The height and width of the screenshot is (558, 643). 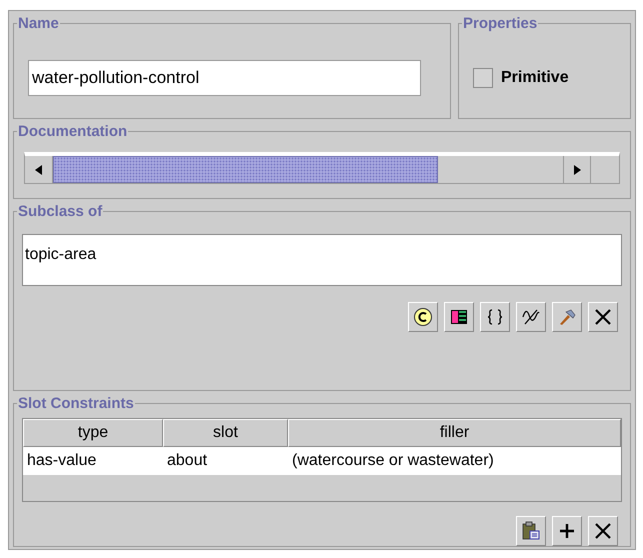 I want to click on hammer-button, so click(x=567, y=317).